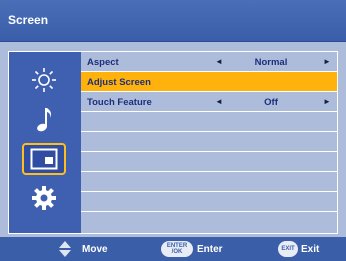 This screenshot has width=346, height=261. I want to click on gear-icon, so click(44, 198).